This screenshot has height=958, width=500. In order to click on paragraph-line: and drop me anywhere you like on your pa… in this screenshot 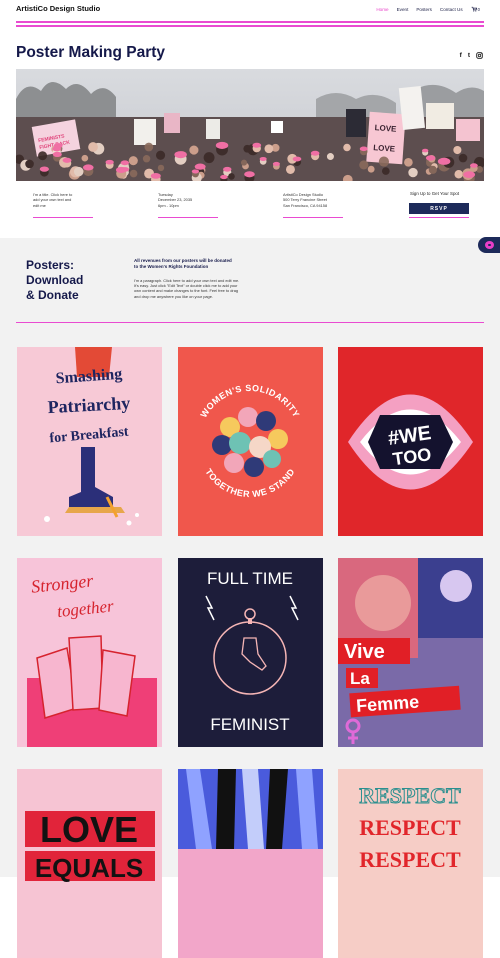, I will do `click(173, 296)`.